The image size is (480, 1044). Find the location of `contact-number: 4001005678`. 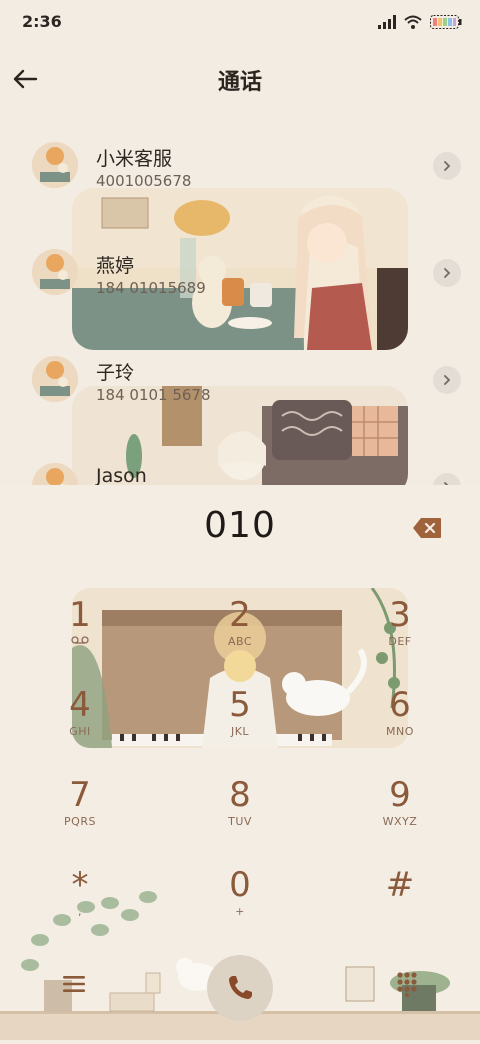

contact-number: 4001005678 is located at coordinates (144, 181).